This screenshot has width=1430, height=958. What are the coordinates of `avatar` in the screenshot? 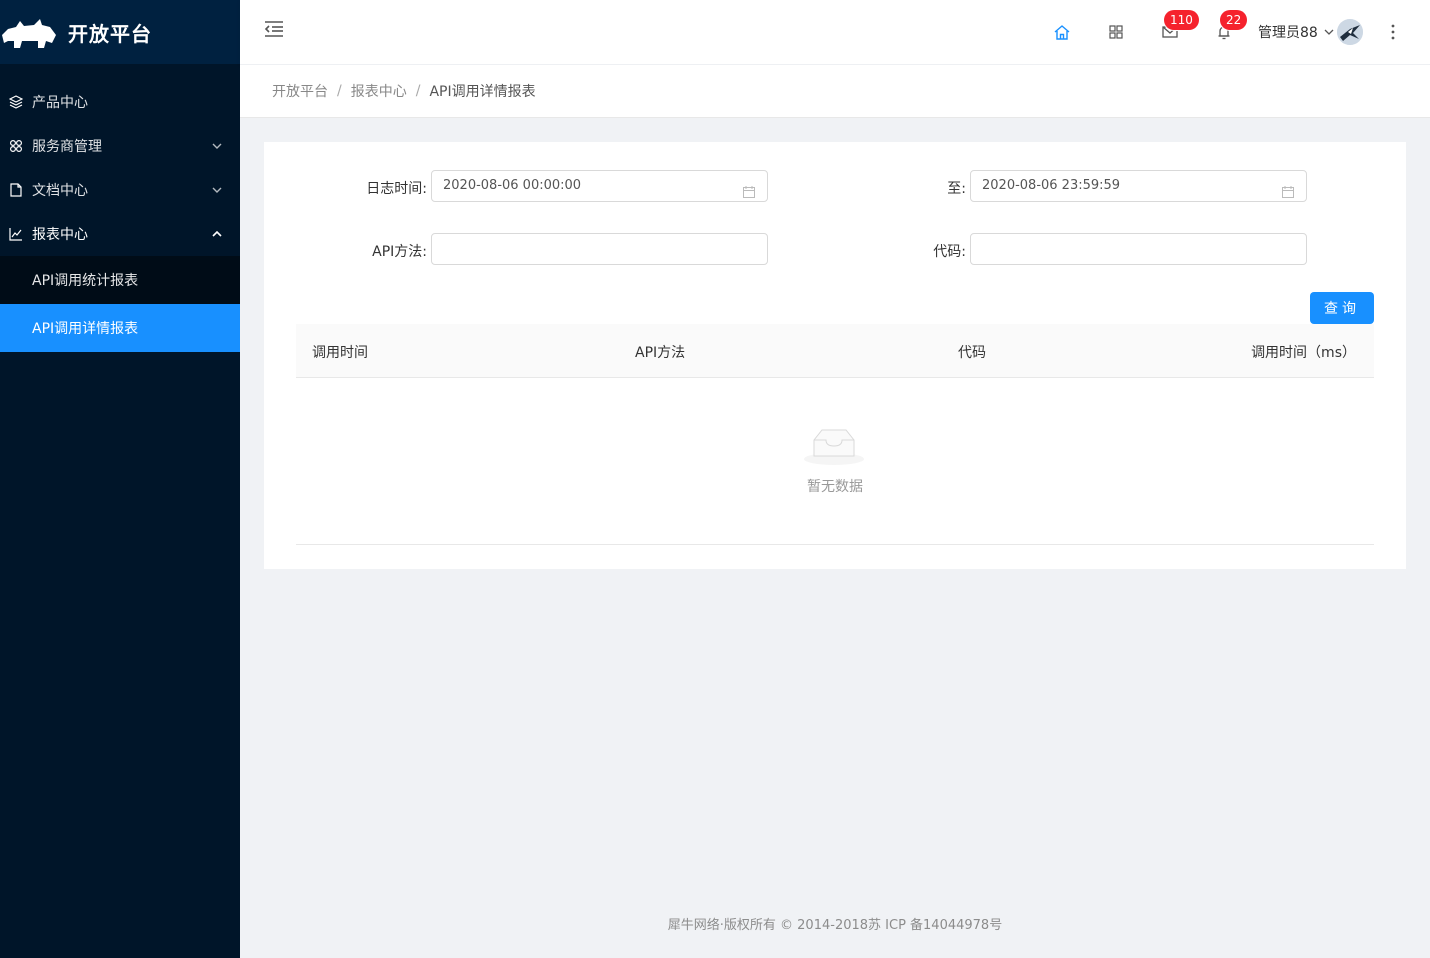 It's located at (1350, 32).